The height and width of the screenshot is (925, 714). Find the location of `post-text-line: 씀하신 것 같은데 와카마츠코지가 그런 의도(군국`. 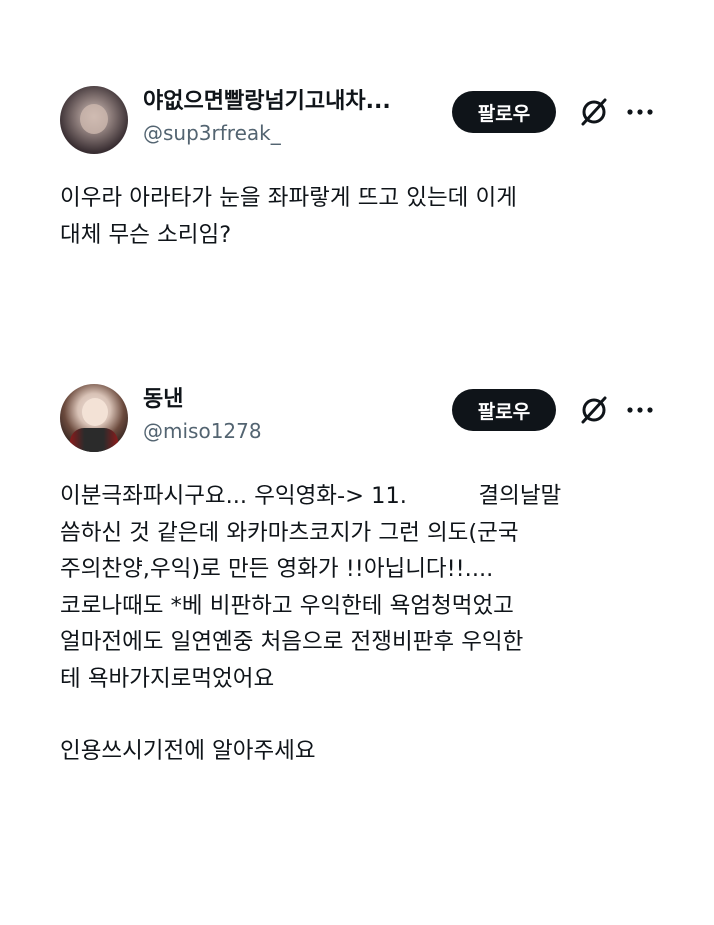

post-text-line: 씀하신 것 같은데 와카마츠코지가 그런 의도(군국 is located at coordinates (289, 532).